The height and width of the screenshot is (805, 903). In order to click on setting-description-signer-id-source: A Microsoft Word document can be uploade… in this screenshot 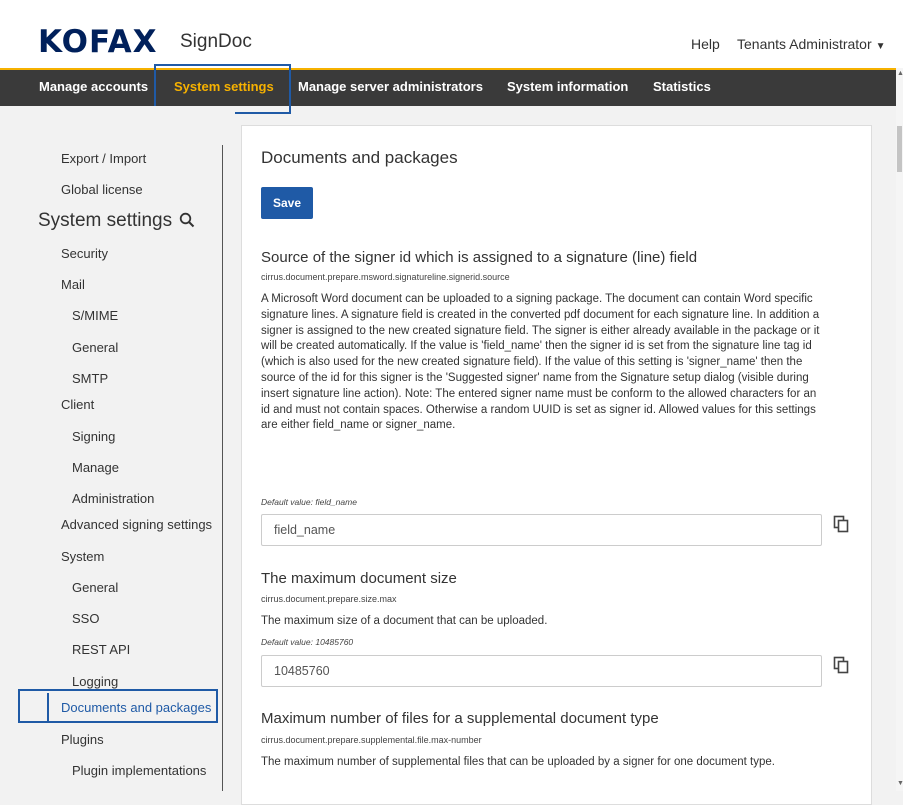, I will do `click(540, 362)`.